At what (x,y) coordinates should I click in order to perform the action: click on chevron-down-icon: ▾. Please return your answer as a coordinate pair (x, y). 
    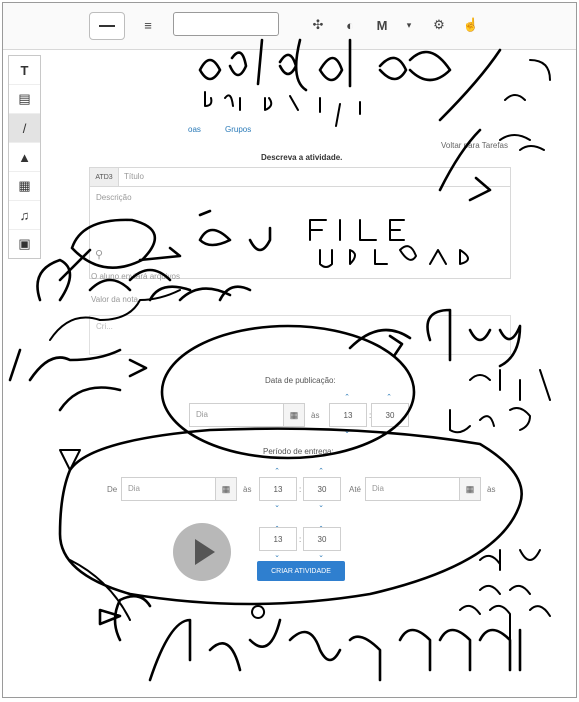
    Looking at the image, I should click on (409, 25).